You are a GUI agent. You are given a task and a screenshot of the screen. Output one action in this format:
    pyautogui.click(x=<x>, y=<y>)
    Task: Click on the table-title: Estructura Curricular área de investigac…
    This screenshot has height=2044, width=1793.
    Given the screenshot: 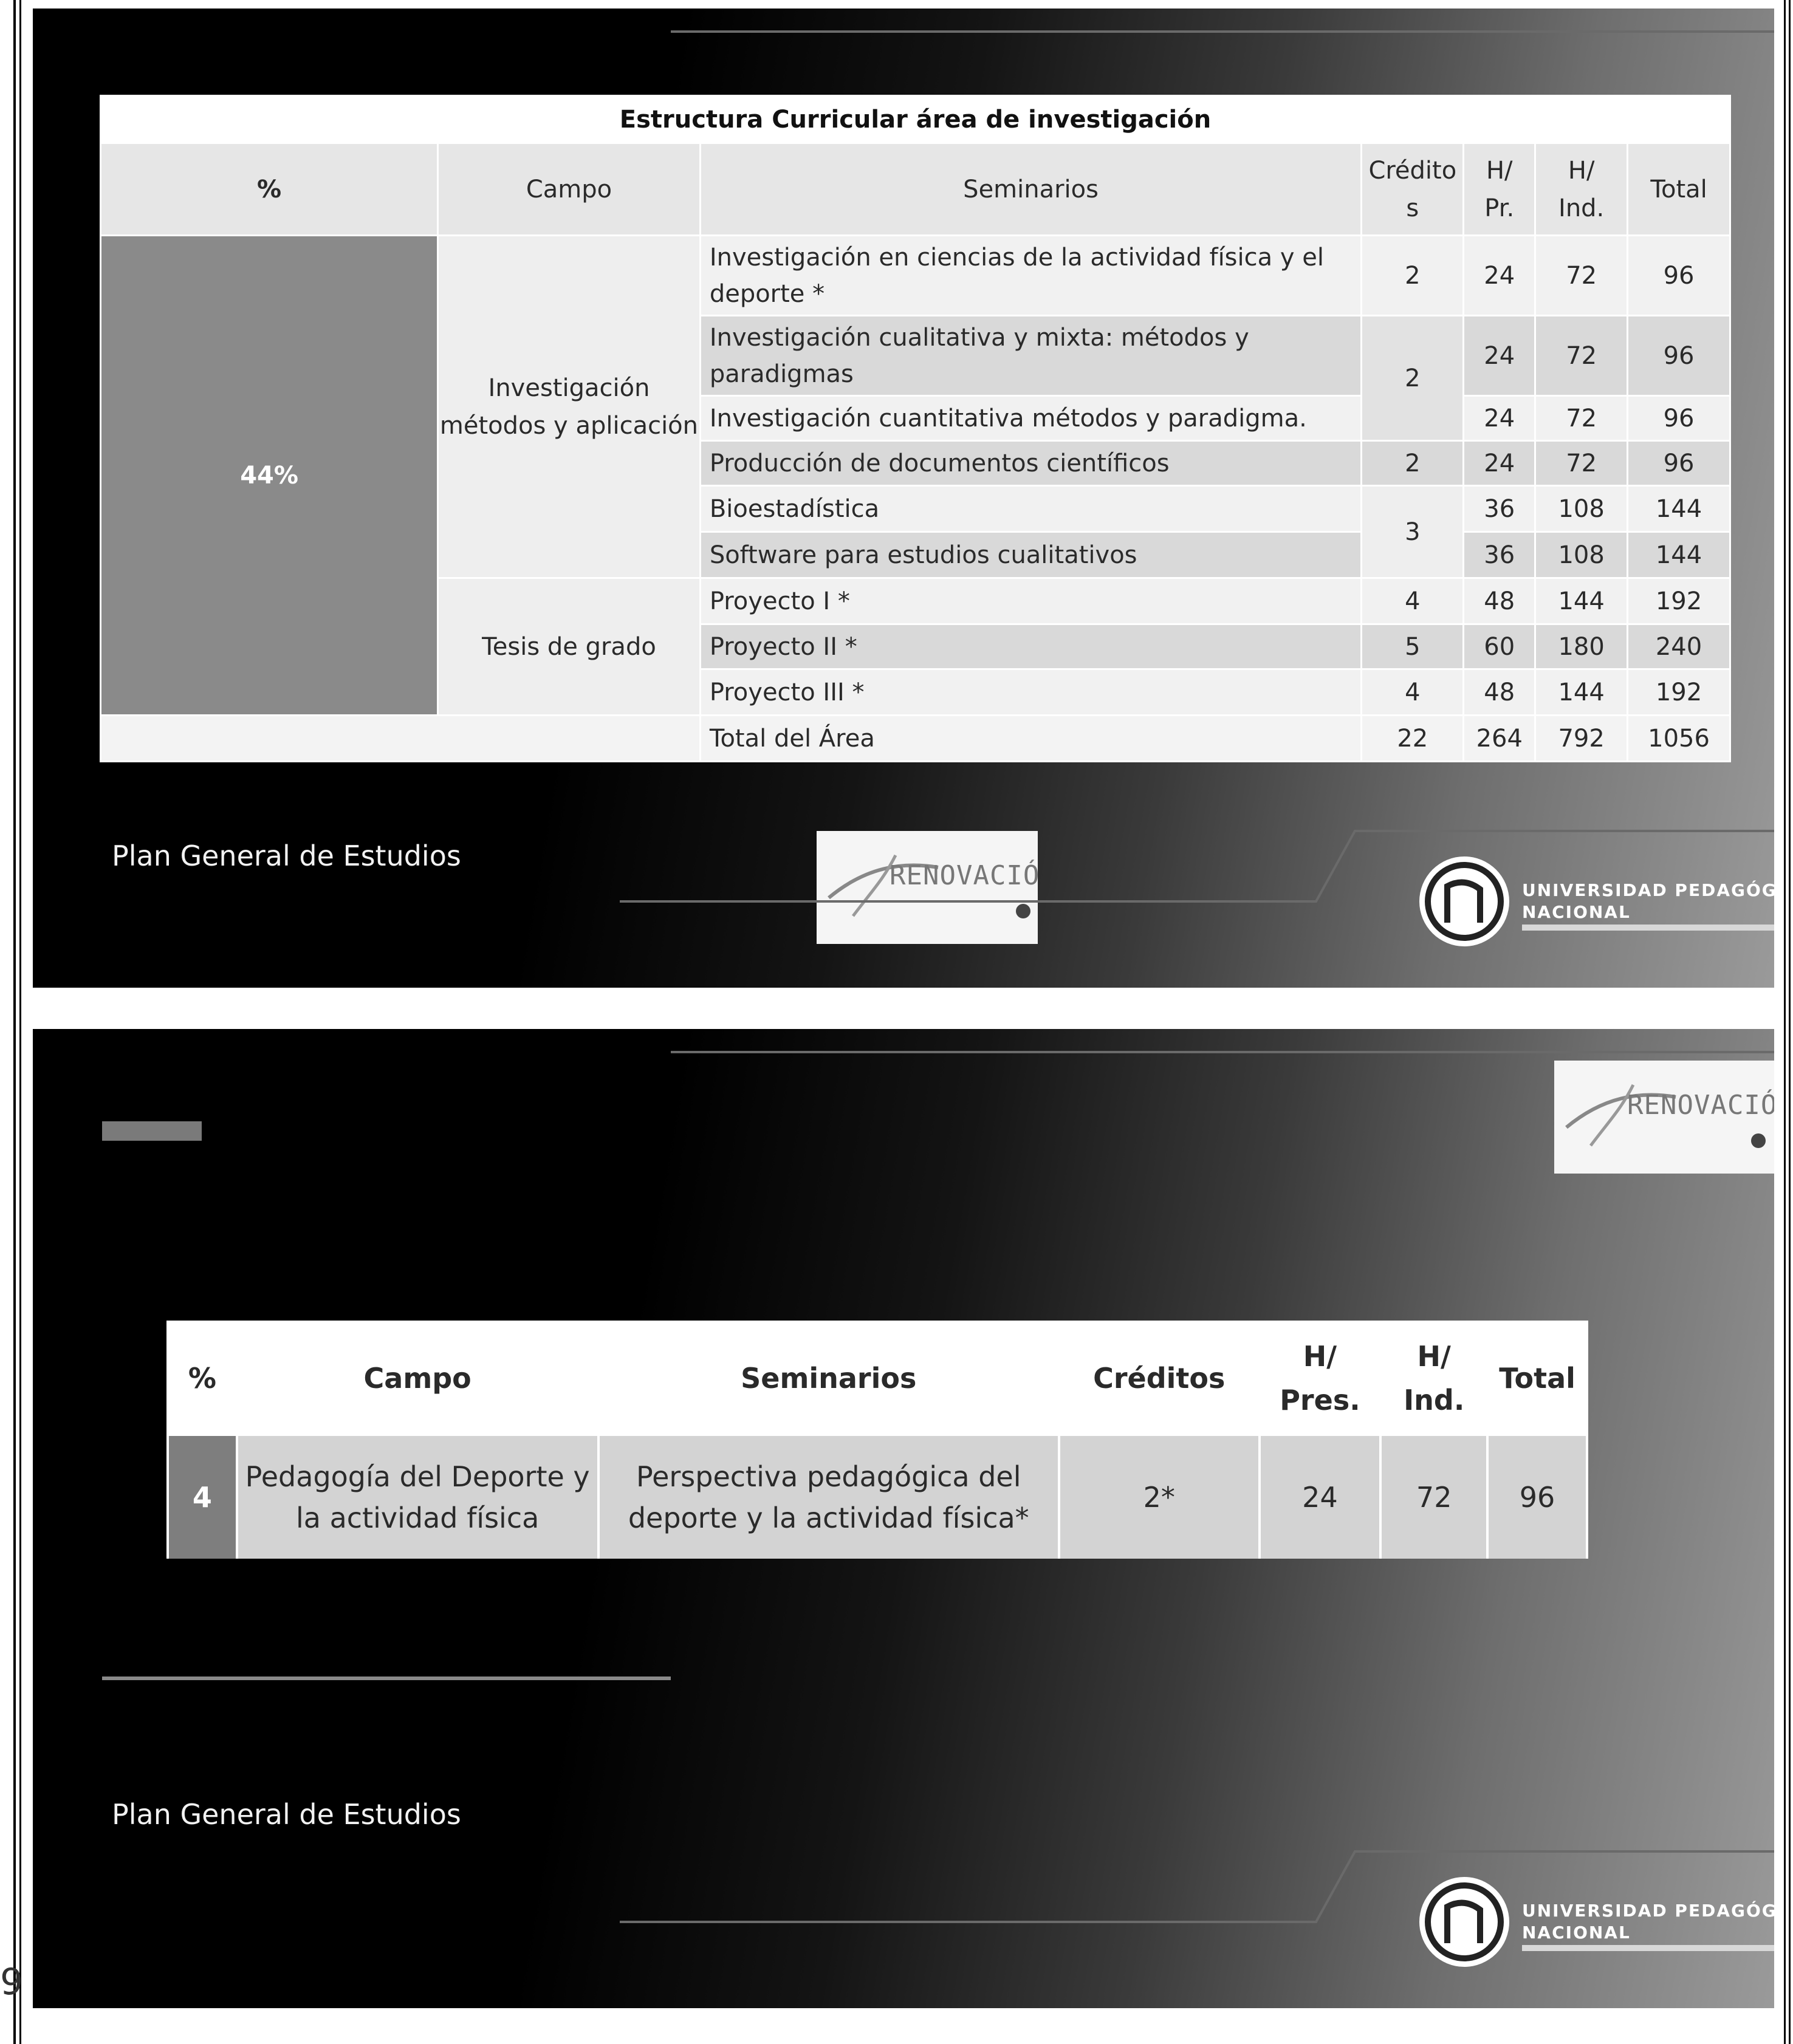 What is the action you would take?
    pyautogui.click(x=915, y=119)
    